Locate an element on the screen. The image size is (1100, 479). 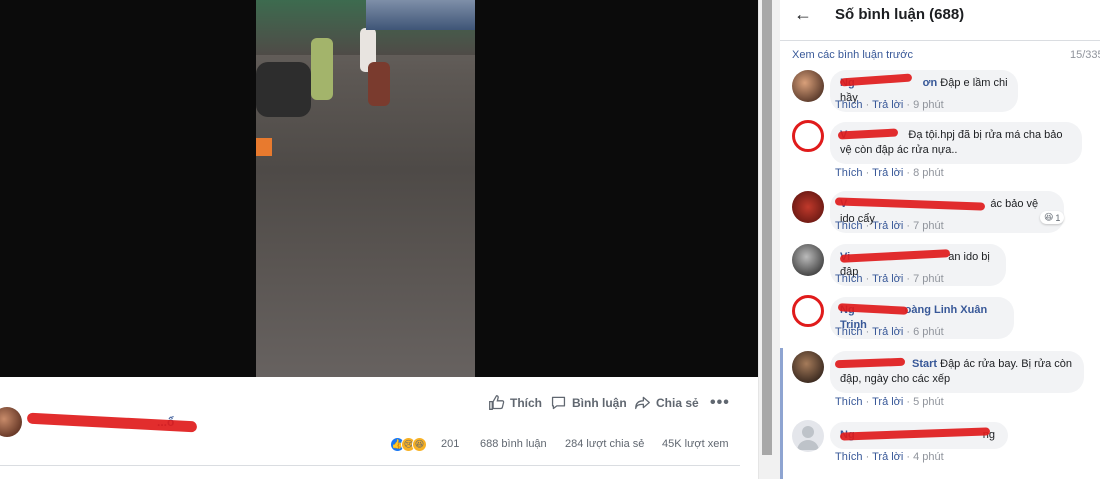
scrollbar-thumb is located at coordinates (767, 227).